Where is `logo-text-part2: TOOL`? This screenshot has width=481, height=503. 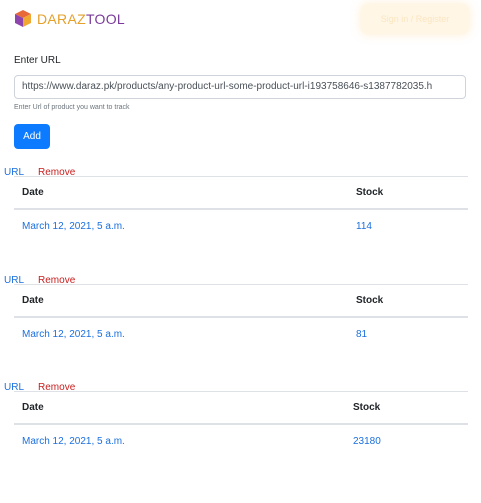
logo-text-part2: TOOL is located at coordinates (105, 19).